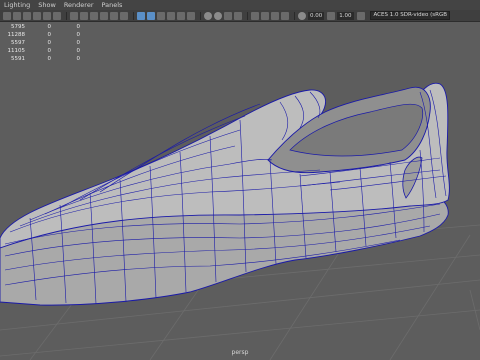 This screenshot has width=480, height=360. I want to click on textured-icon, so click(171, 15).